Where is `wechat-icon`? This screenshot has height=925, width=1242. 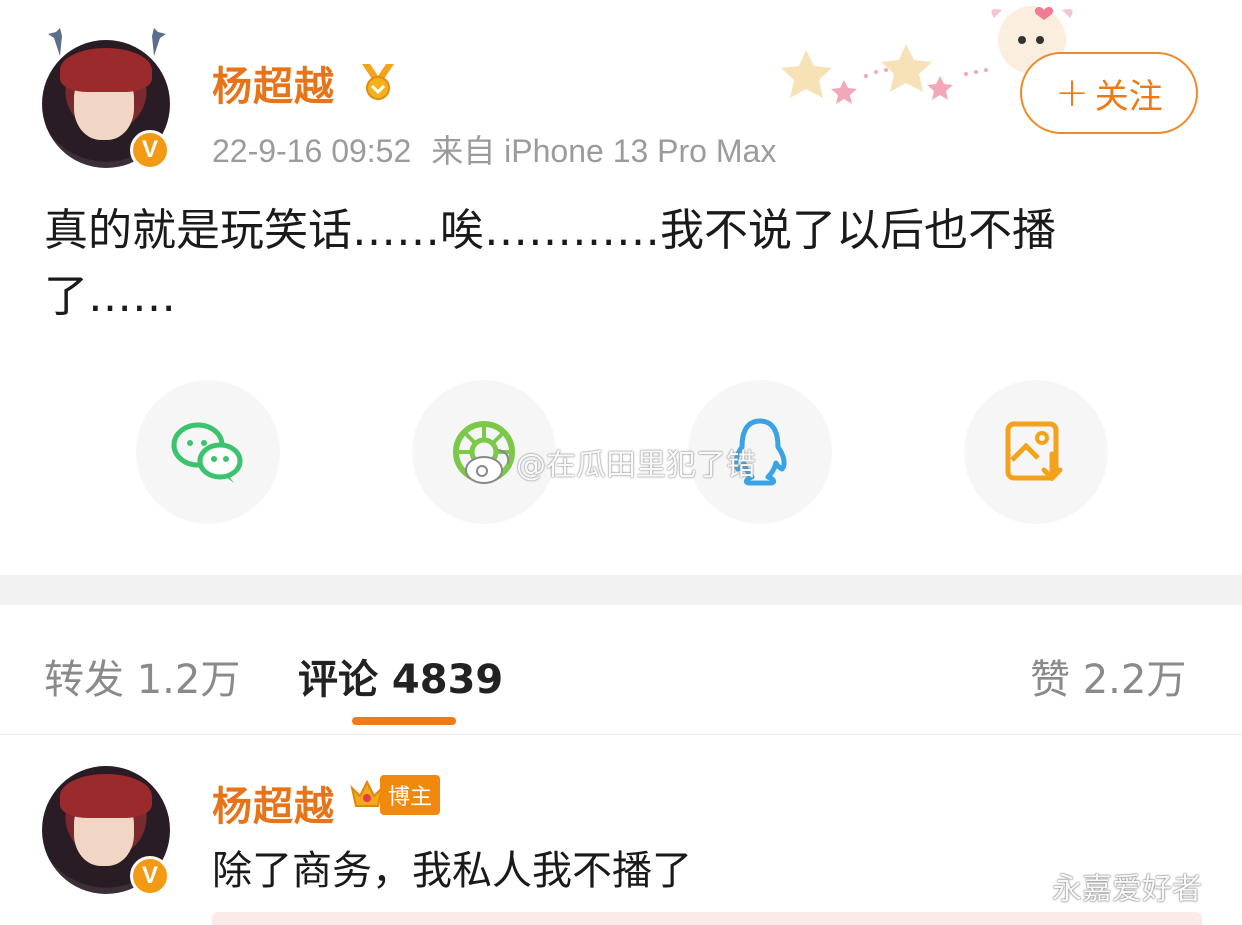
wechat-icon is located at coordinates (207, 452).